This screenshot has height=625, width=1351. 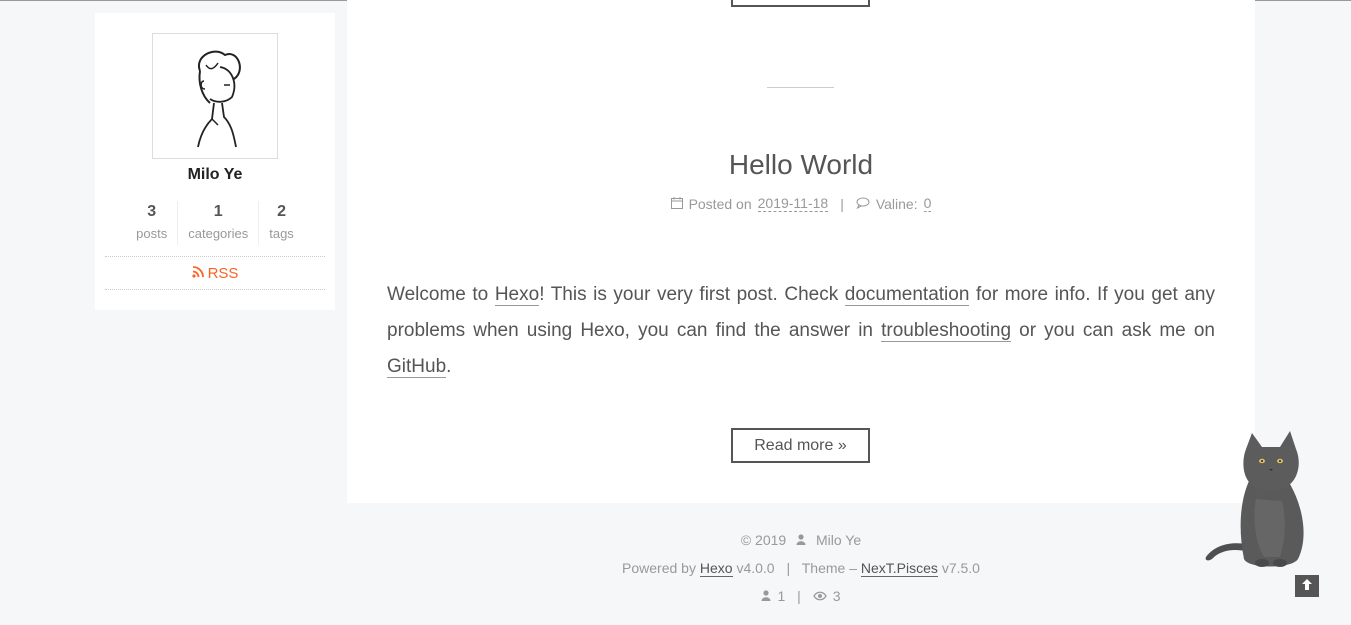 I want to click on body-text: or you can ask me on, so click(x=1113, y=330).